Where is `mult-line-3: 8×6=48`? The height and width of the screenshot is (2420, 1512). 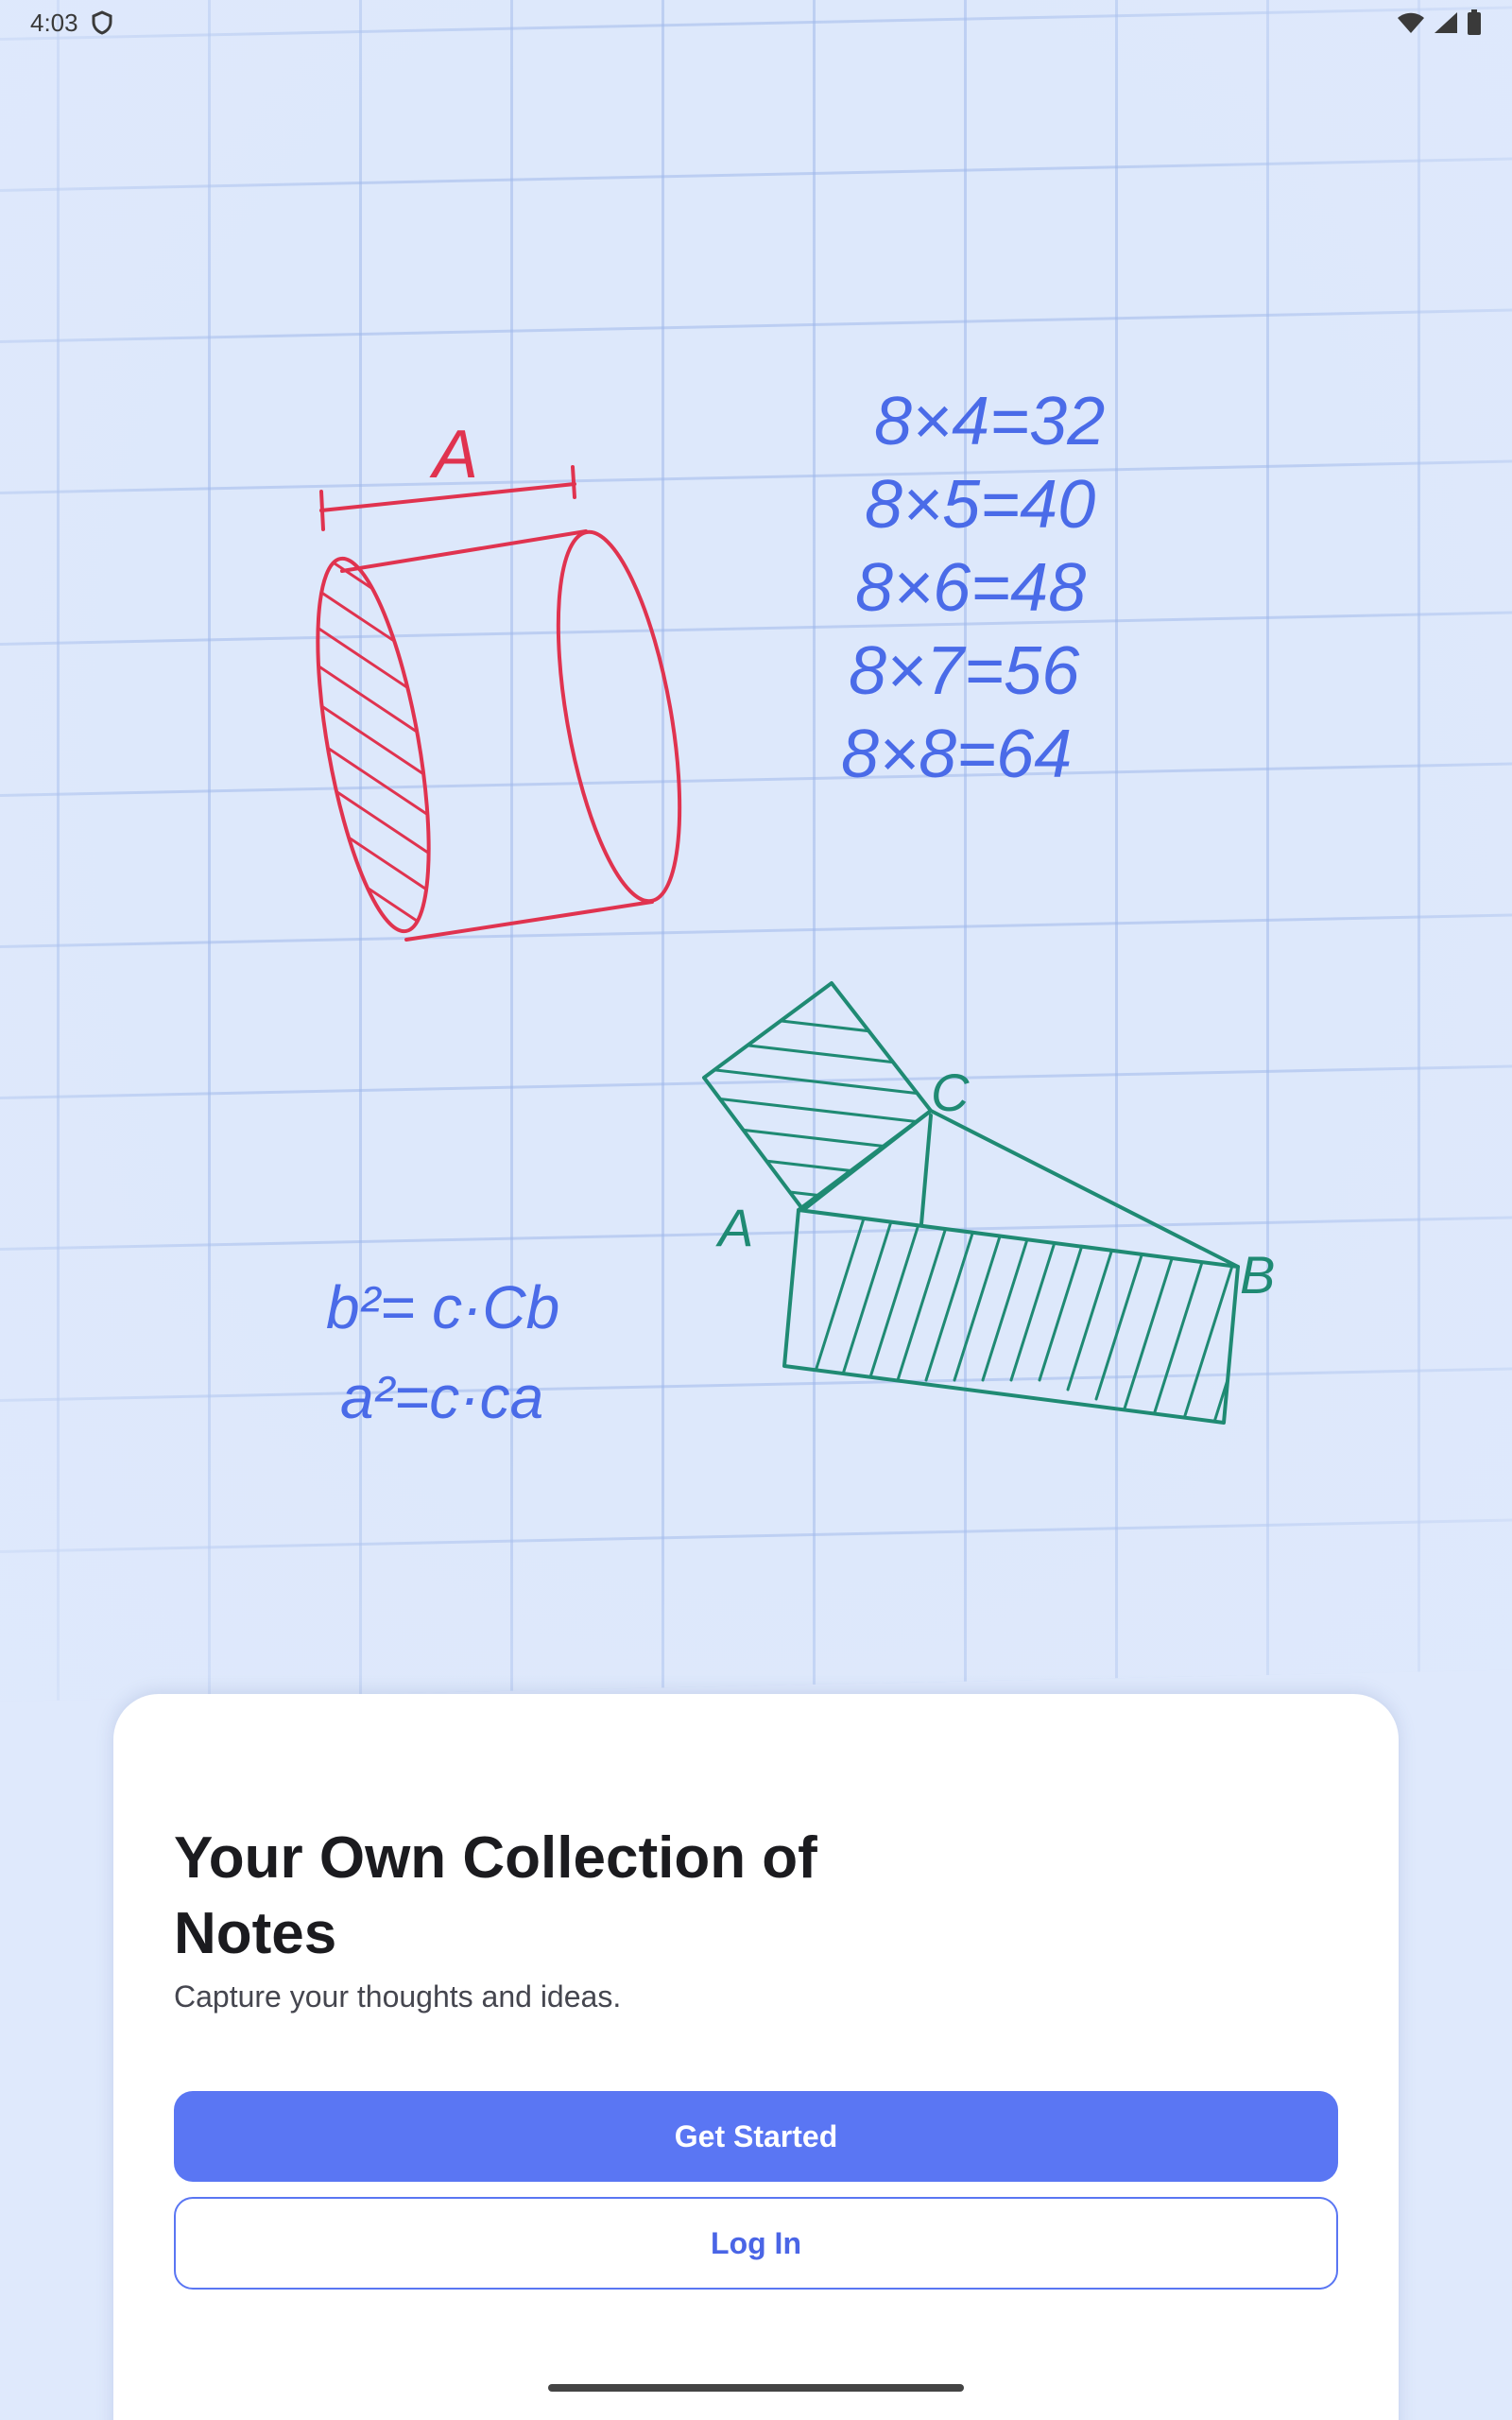 mult-line-3: 8×6=48 is located at coordinates (970, 588).